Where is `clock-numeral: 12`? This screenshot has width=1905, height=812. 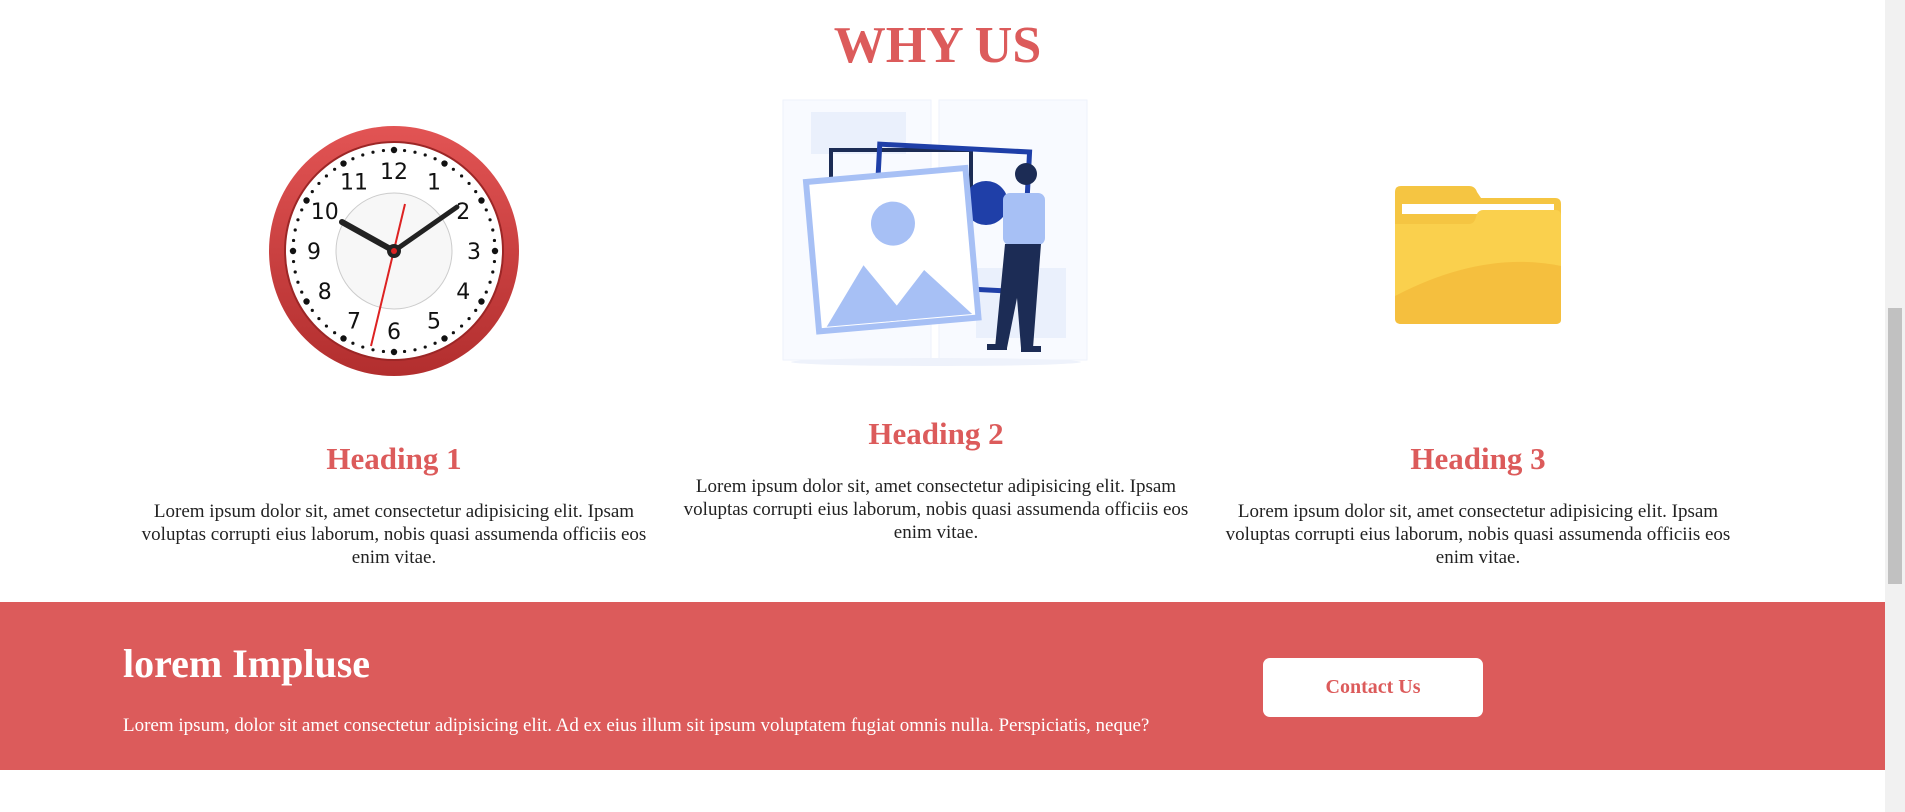 clock-numeral: 12 is located at coordinates (394, 172).